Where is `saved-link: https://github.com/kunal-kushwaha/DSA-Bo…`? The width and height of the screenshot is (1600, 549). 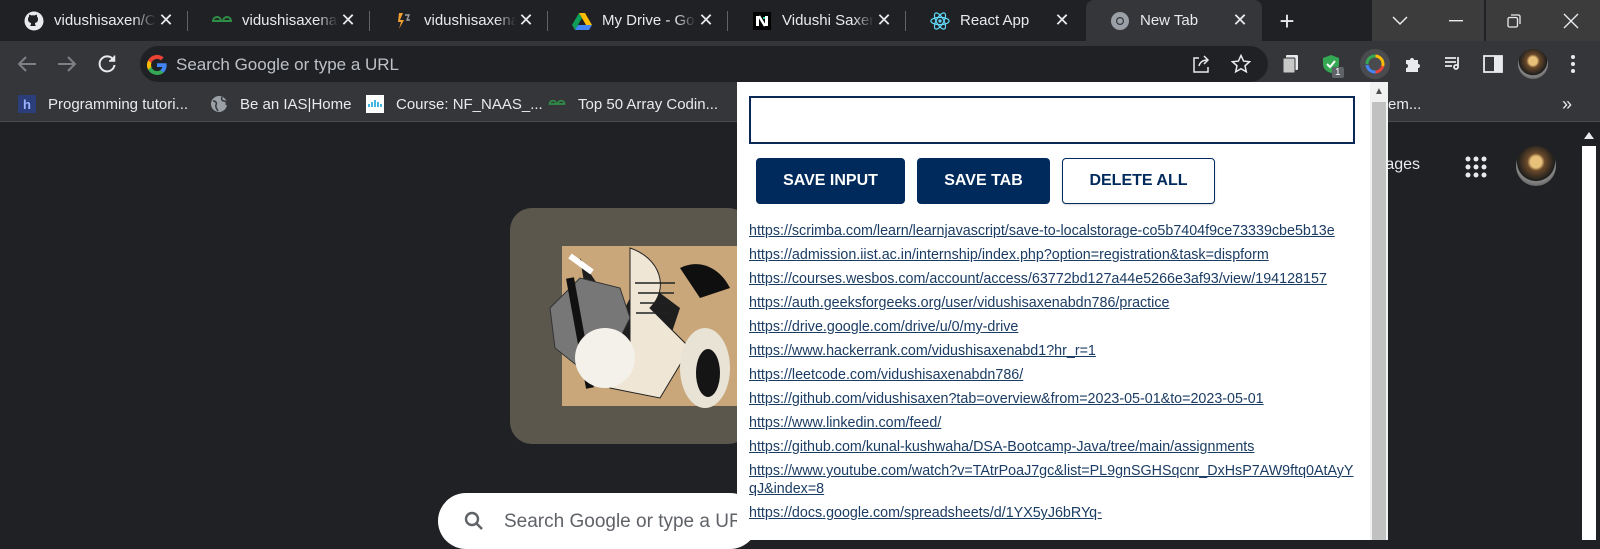
saved-link: https://github.com/kunal-kushwaha/DSA-Bo… is located at coordinates (1001, 447).